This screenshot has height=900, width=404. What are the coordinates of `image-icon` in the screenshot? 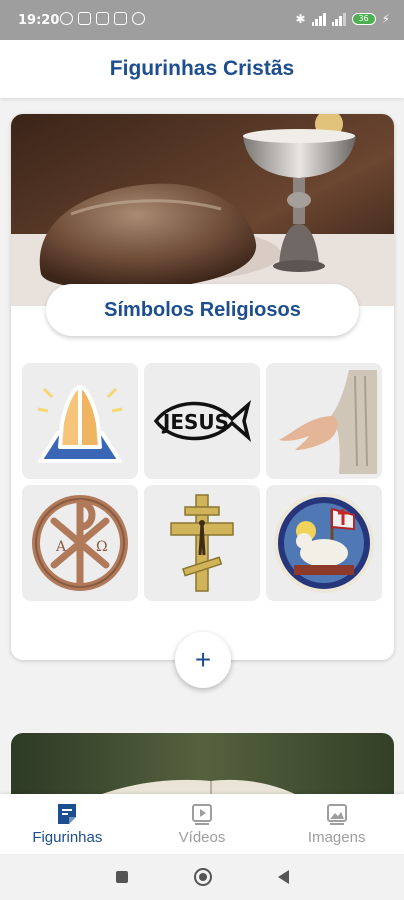 It's located at (336, 814).